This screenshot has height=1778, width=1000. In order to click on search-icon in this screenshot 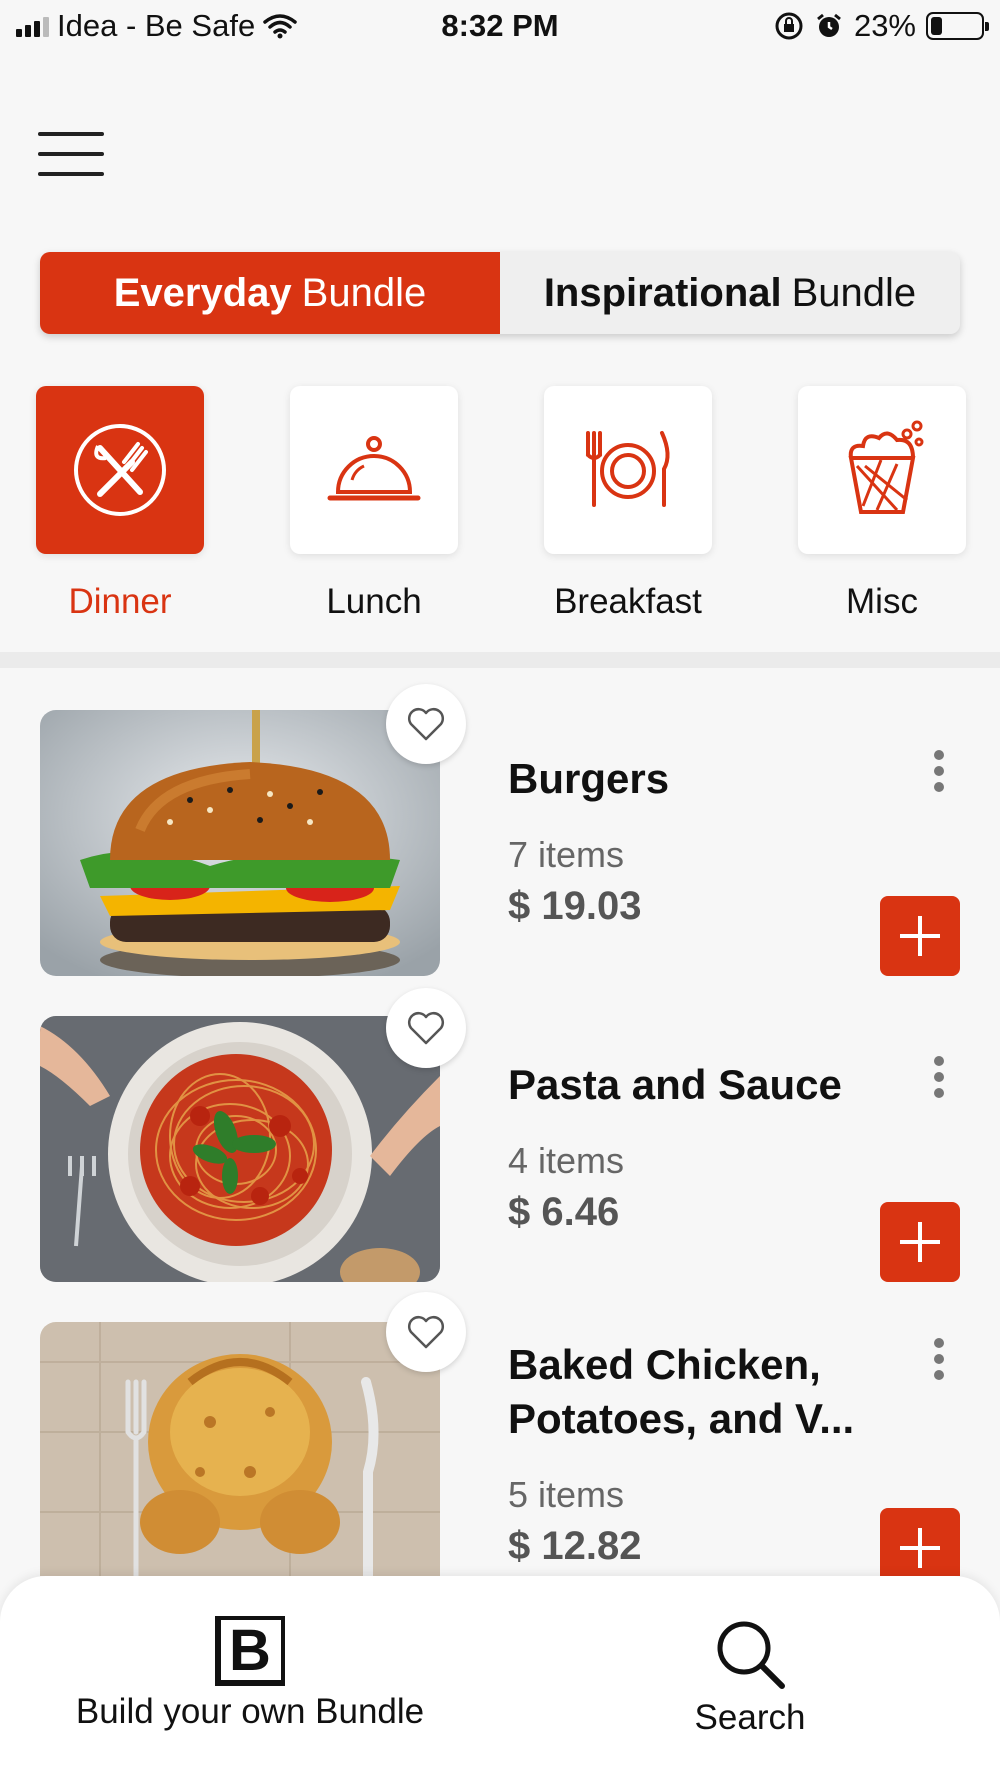, I will do `click(751, 1655)`.